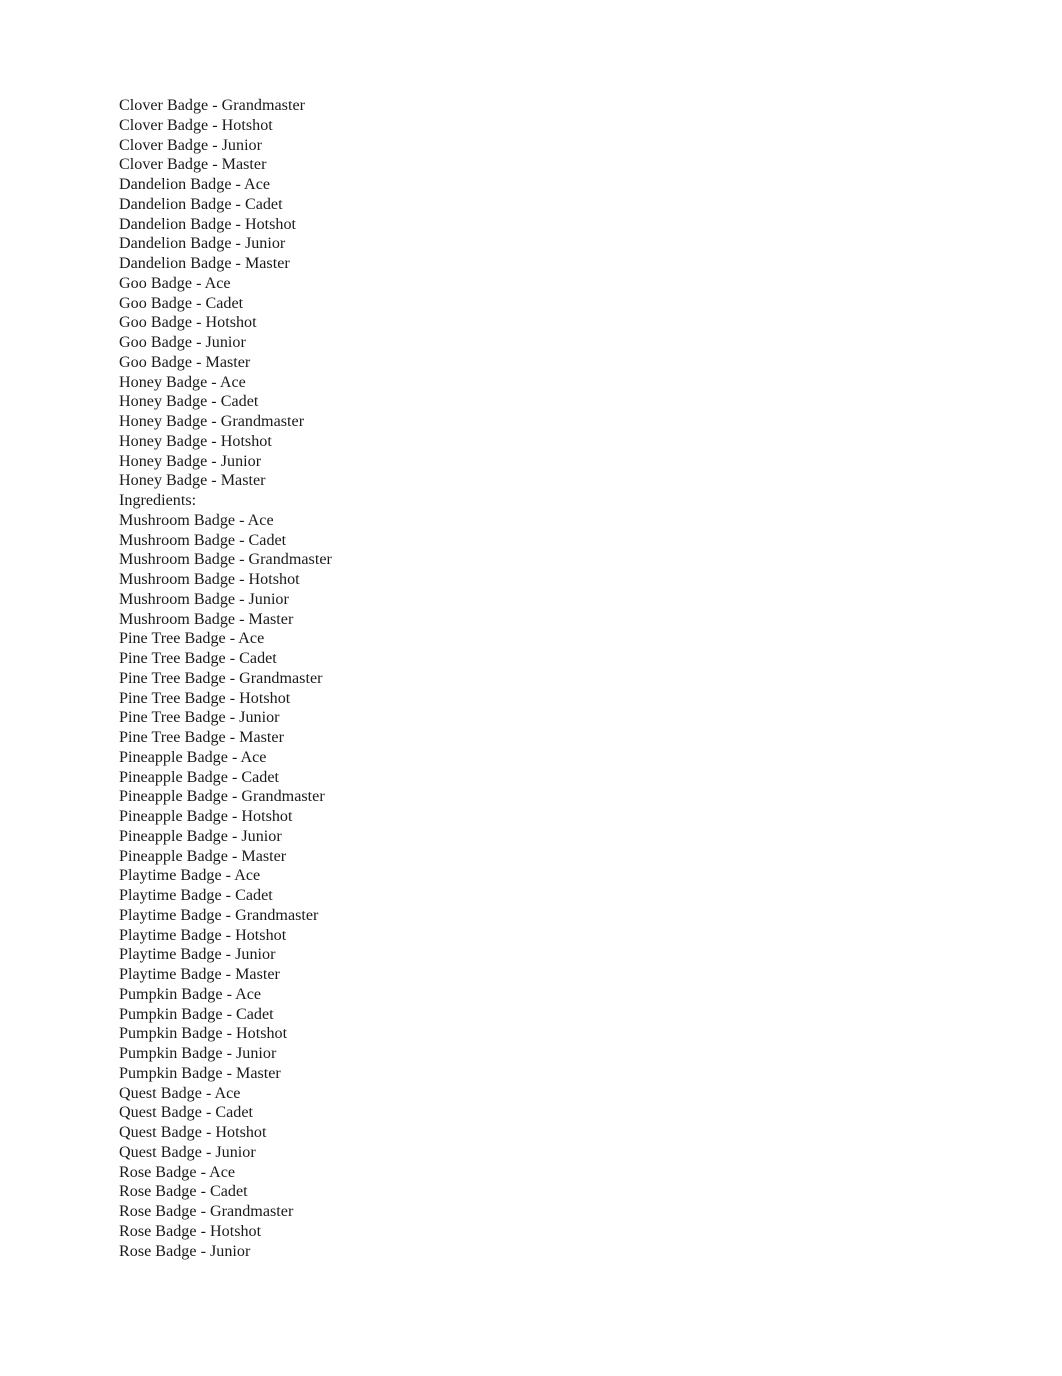 Image resolution: width=1062 pixels, height=1376 pixels. Describe the element at coordinates (199, 974) in the screenshot. I see `document-line: Playtime Badge - Master` at that location.